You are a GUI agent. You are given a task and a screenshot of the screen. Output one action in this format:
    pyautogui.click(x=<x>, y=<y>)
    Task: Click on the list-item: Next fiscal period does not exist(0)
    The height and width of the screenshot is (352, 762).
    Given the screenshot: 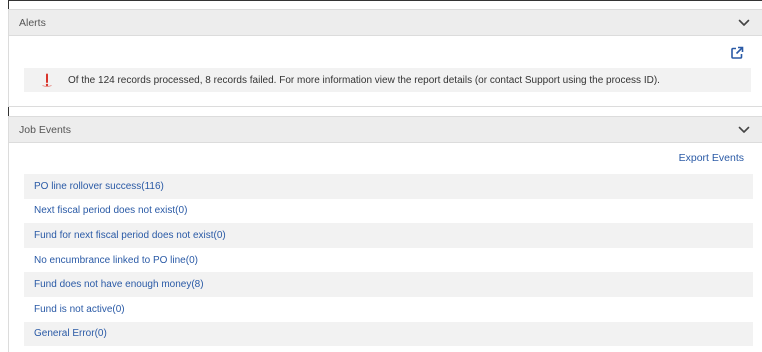 What is the action you would take?
    pyautogui.click(x=388, y=211)
    